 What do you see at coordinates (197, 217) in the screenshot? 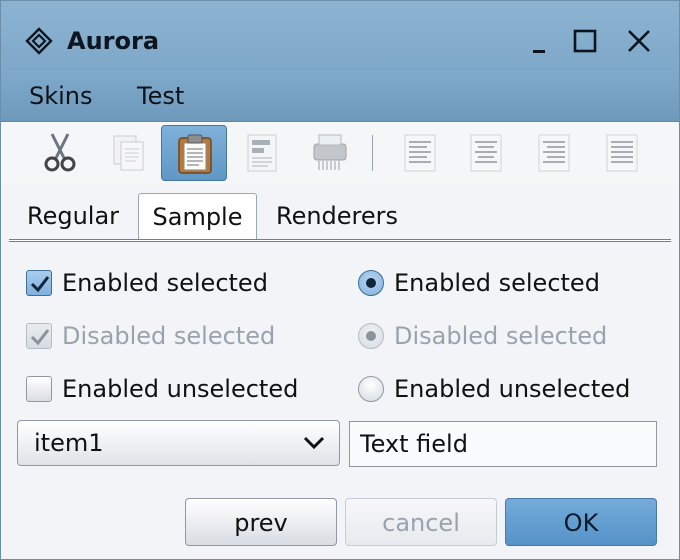
I see `tab-sample: Sample` at bounding box center [197, 217].